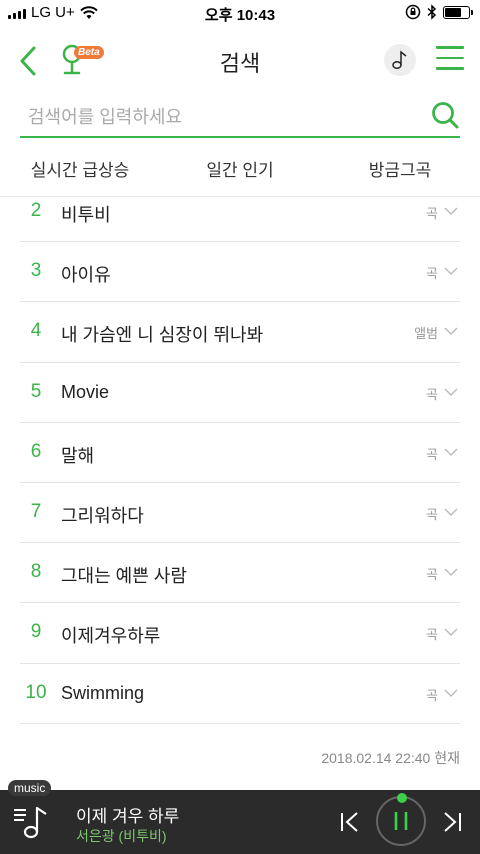 This screenshot has height=854, width=480. I want to click on search-icon, so click(445, 115).